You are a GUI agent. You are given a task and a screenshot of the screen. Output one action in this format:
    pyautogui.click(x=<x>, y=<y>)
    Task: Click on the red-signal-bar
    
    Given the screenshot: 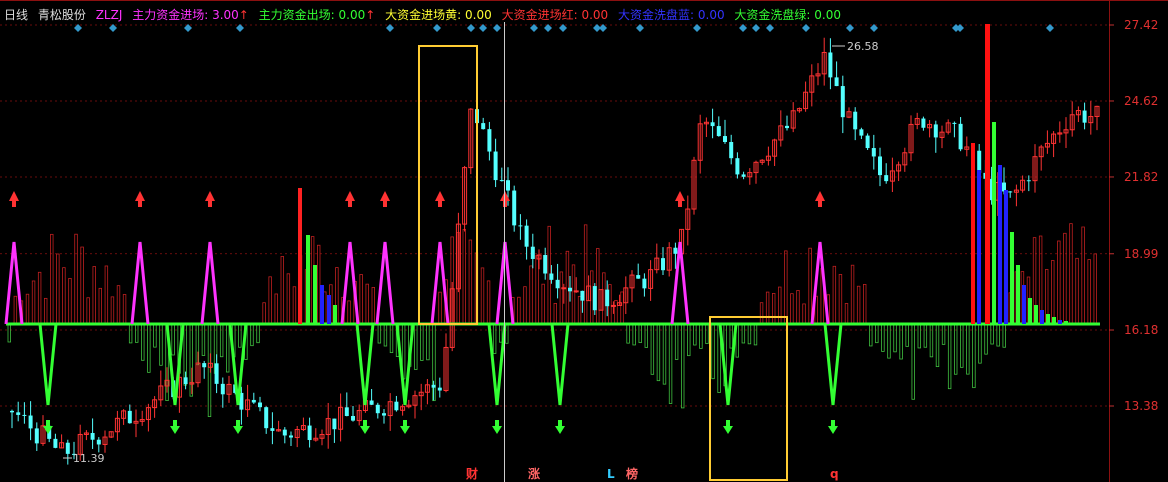 What is the action you would take?
    pyautogui.click(x=300, y=256)
    